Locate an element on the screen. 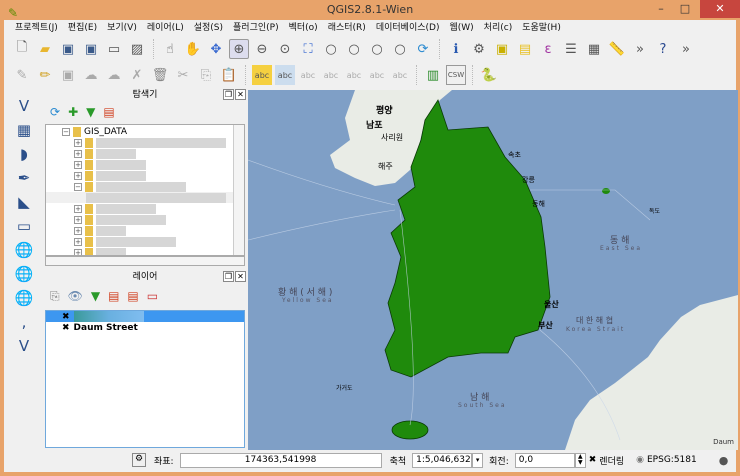  close-button: ✕ is located at coordinates (720, 9).